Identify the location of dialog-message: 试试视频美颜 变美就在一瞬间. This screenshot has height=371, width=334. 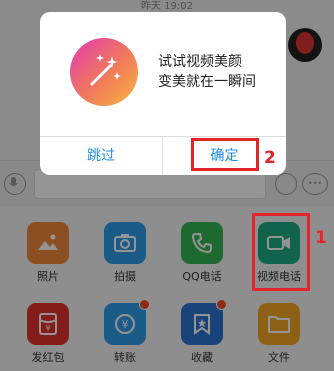
(218, 72).